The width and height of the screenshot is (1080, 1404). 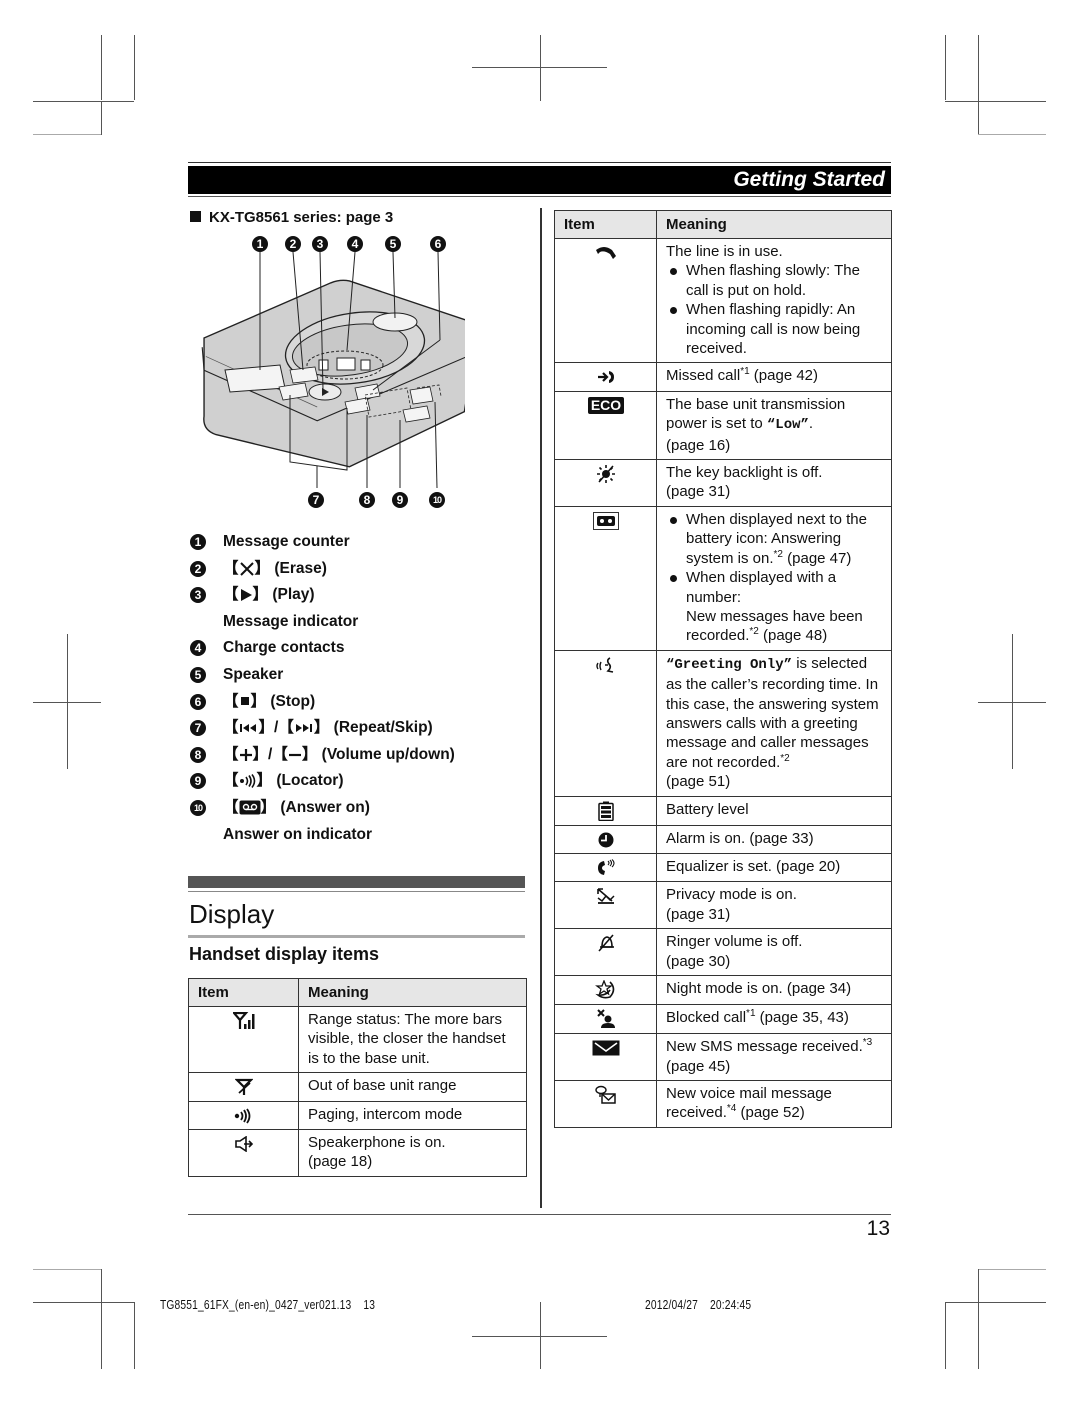 I want to click on meaning-text: Night mode is on. (page 34), so click(x=774, y=990).